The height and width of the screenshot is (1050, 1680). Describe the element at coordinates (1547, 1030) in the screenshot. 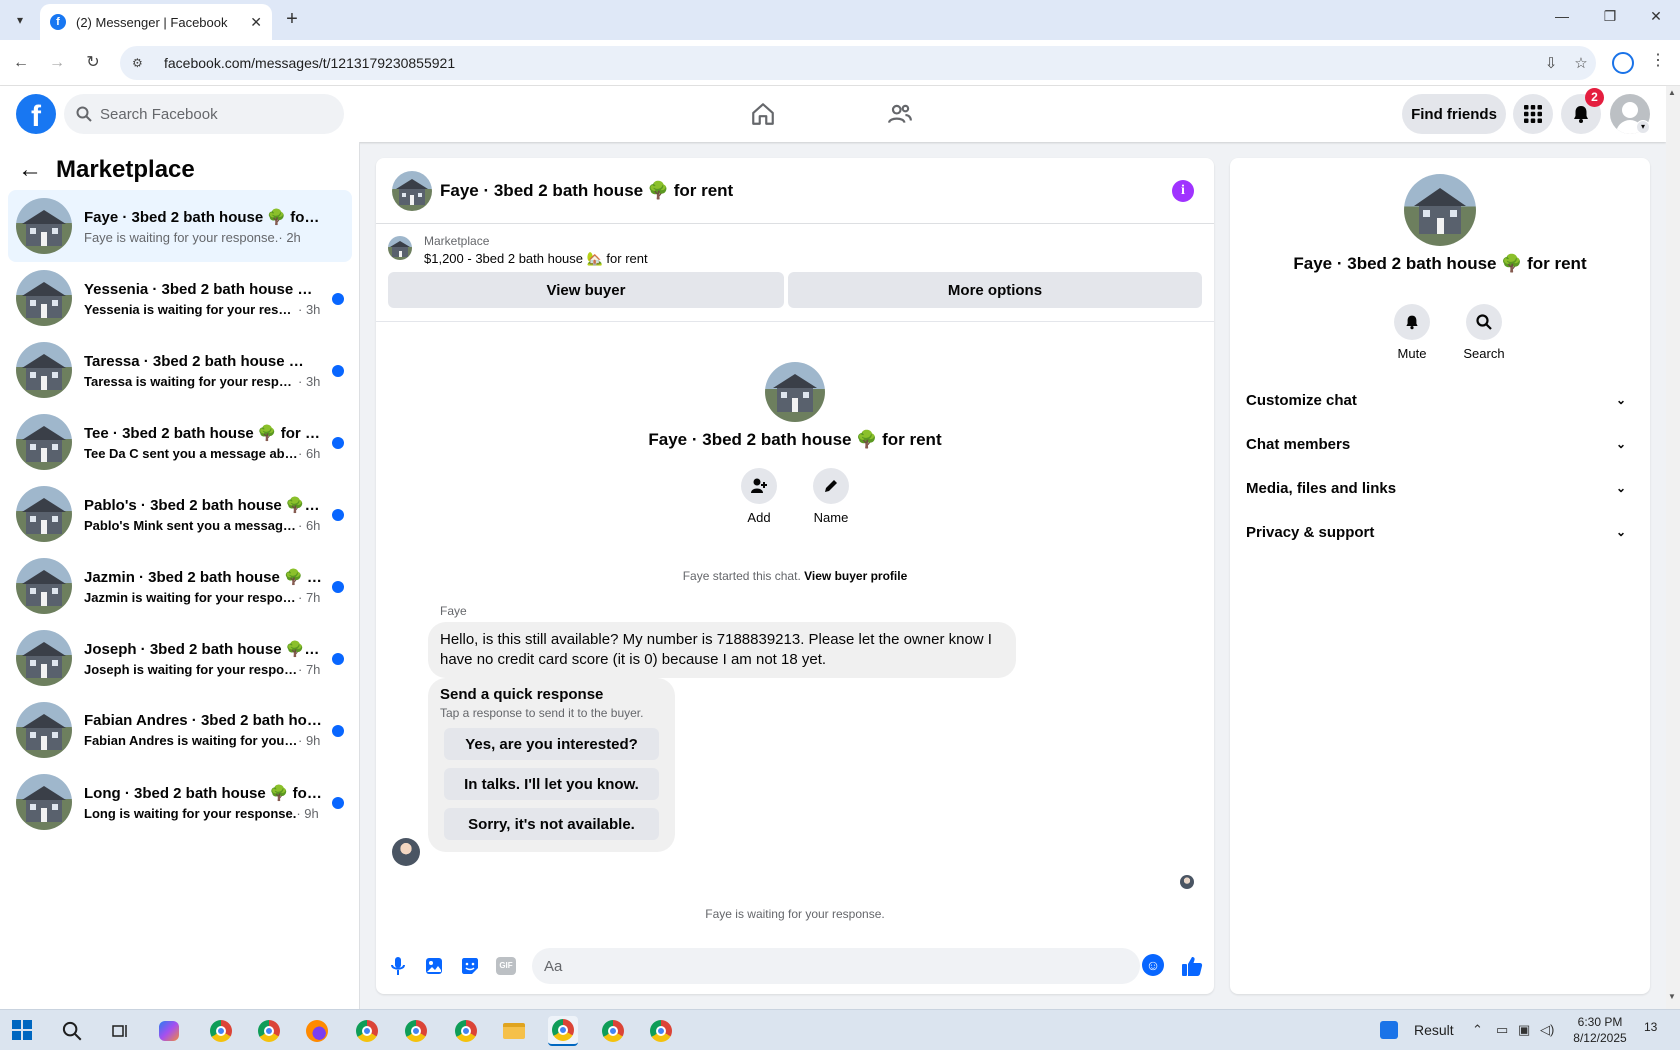

I see `volume-icon: ◁)` at that location.